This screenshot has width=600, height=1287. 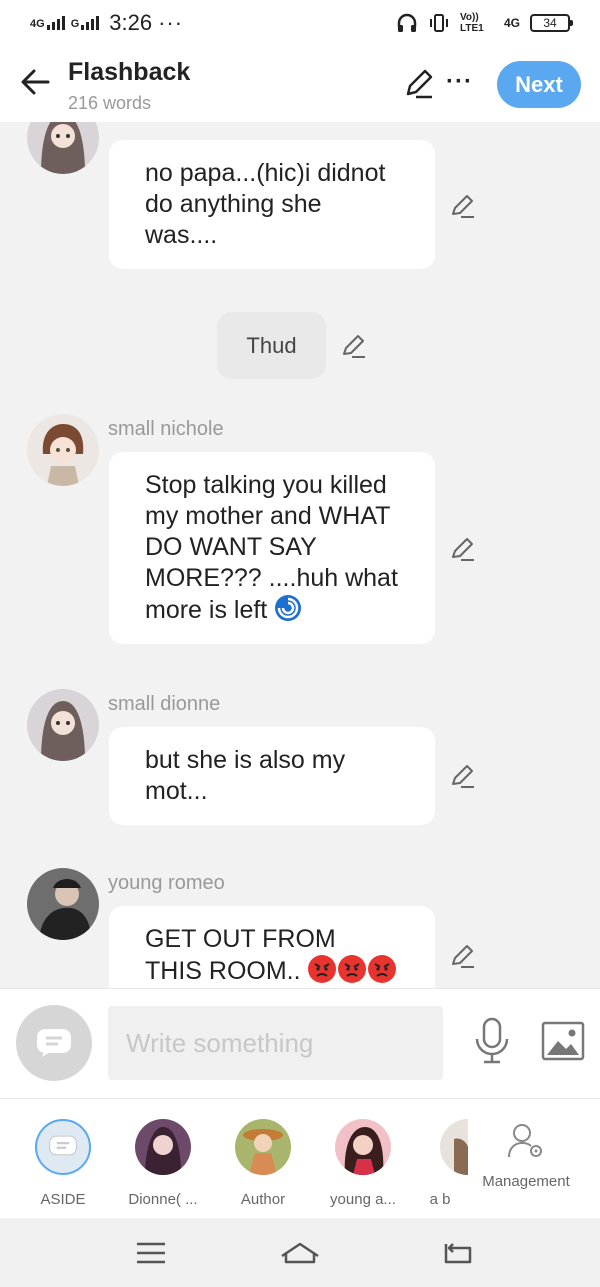 What do you see at coordinates (110, 103) in the screenshot?
I see `word-count: 216 words` at bounding box center [110, 103].